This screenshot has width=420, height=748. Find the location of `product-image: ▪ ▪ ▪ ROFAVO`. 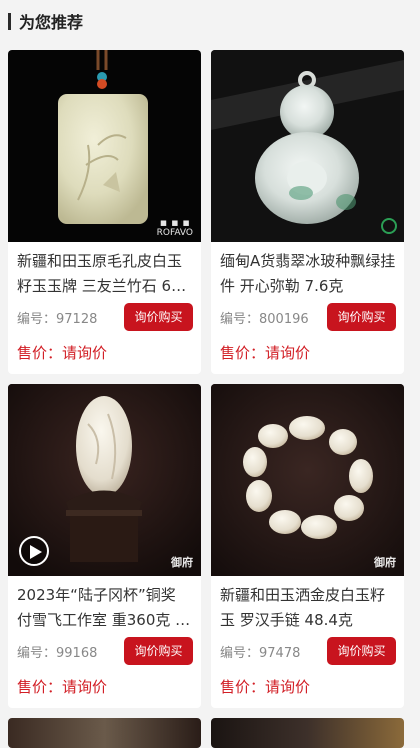

product-image: ▪ ▪ ▪ ROFAVO is located at coordinates (104, 146).